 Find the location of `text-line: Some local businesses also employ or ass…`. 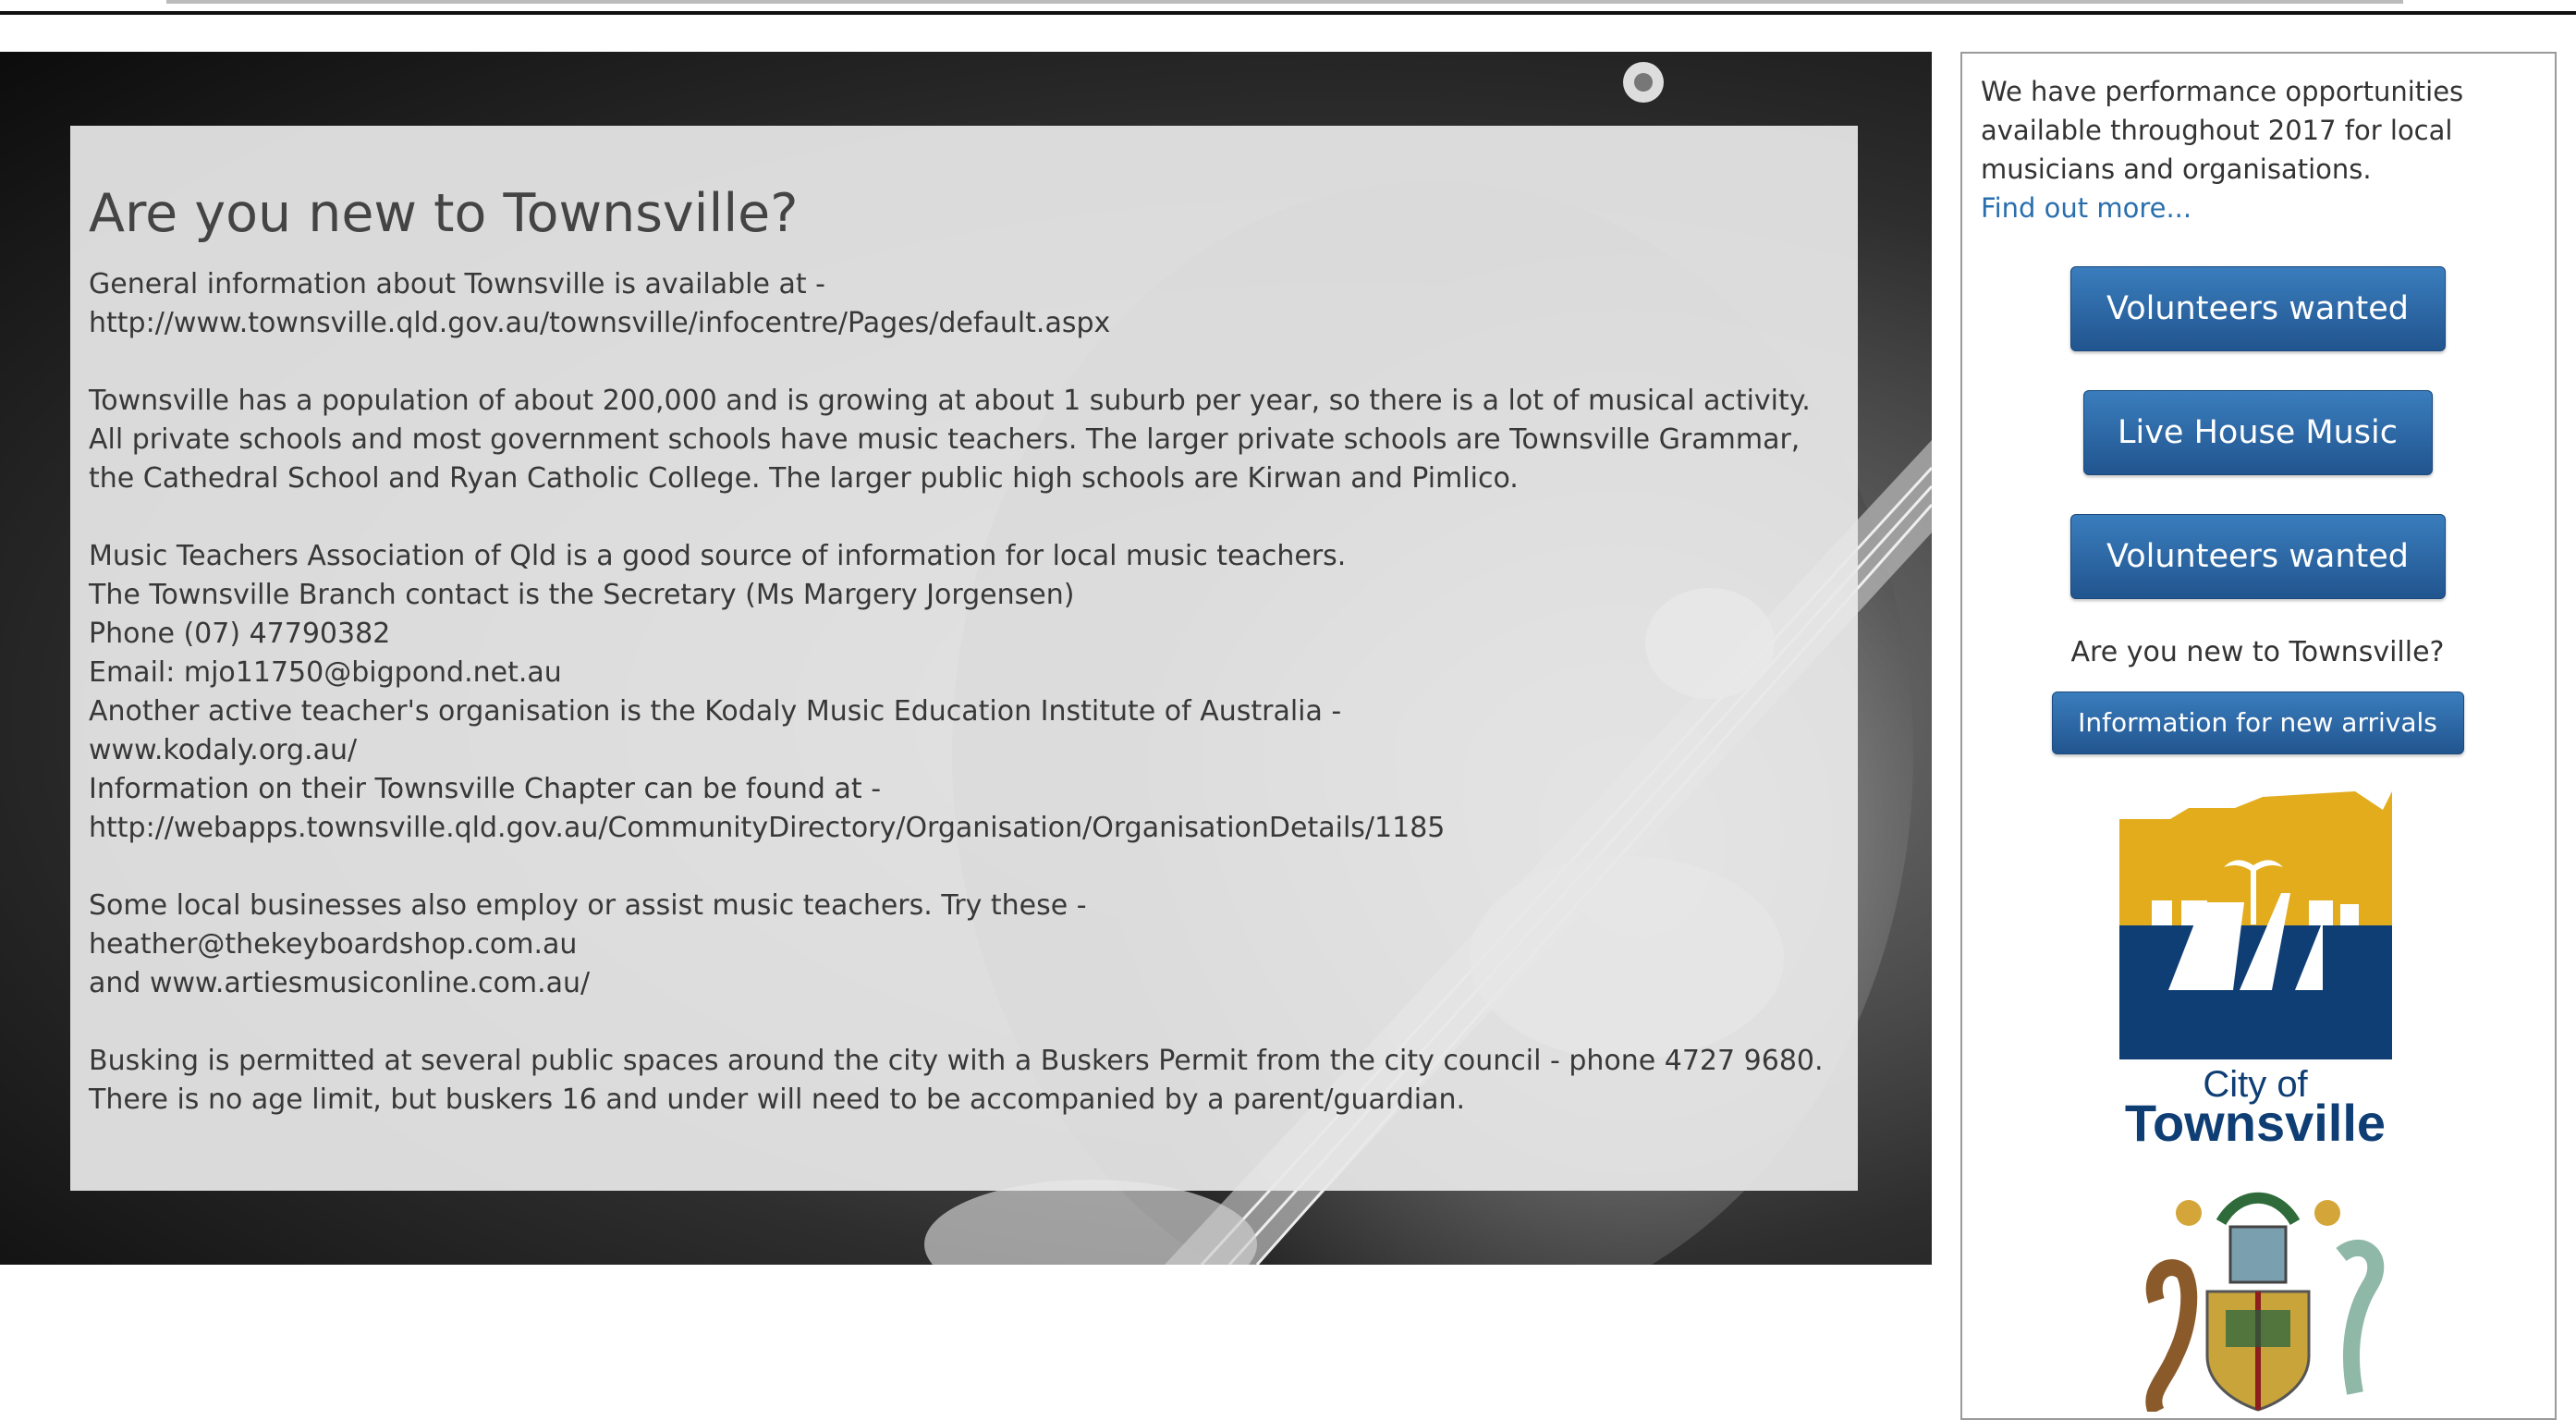

text-line: Some local businesses also employ or ass… is located at coordinates (588, 905).